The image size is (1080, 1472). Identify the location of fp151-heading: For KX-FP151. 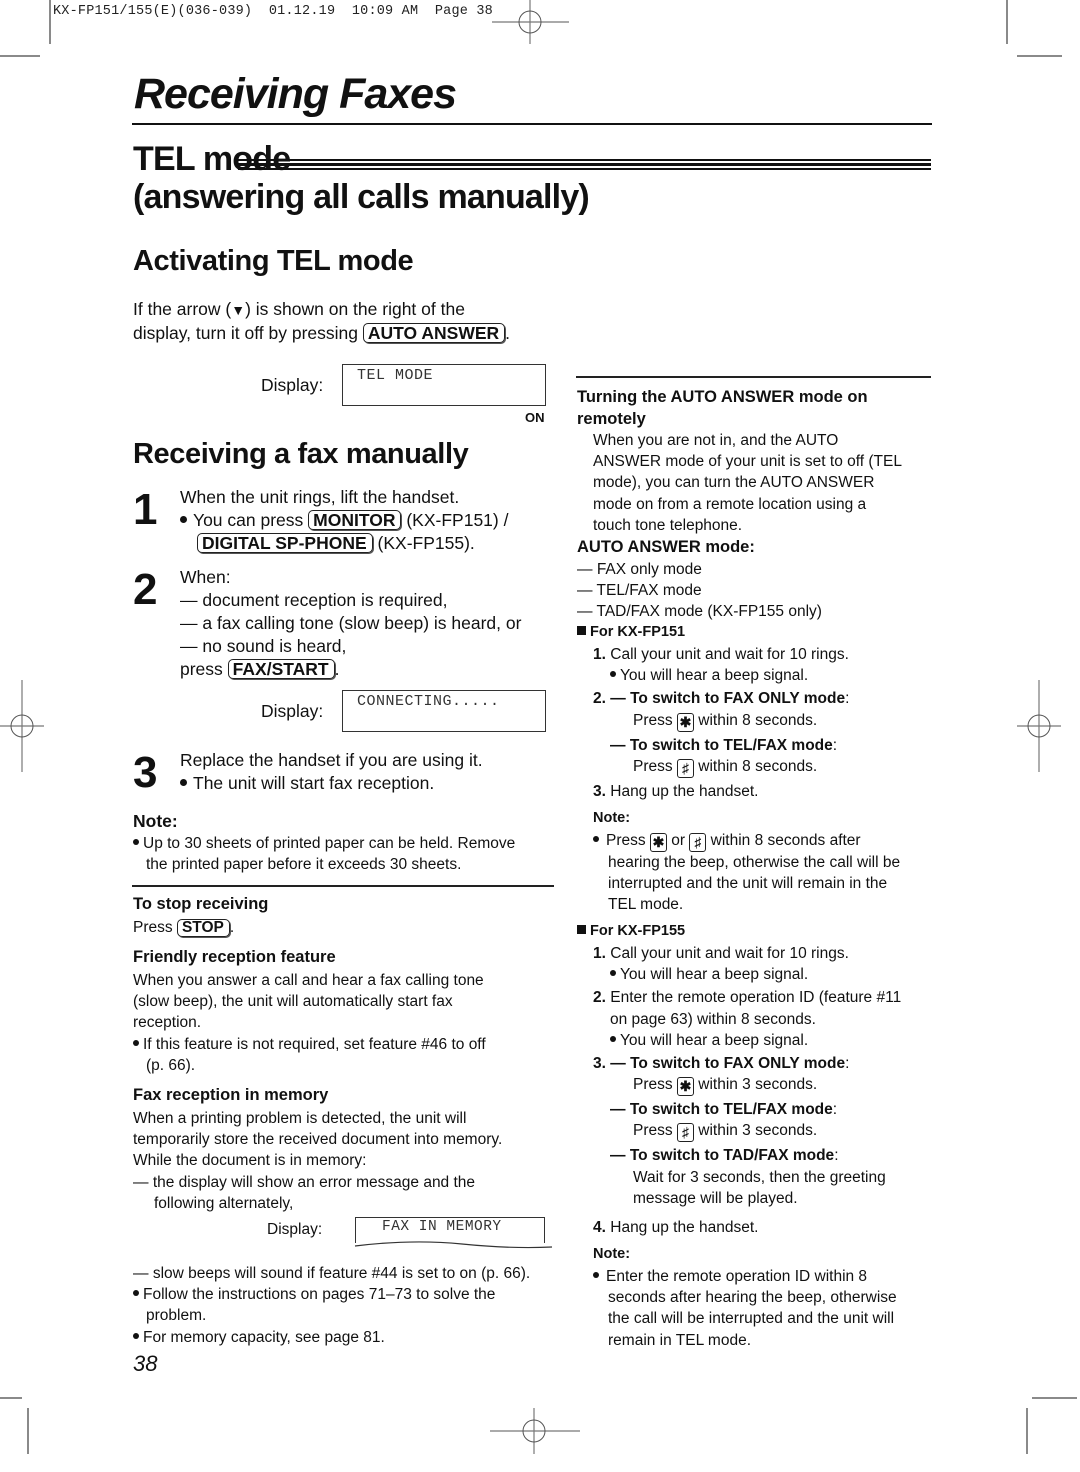
(631, 632).